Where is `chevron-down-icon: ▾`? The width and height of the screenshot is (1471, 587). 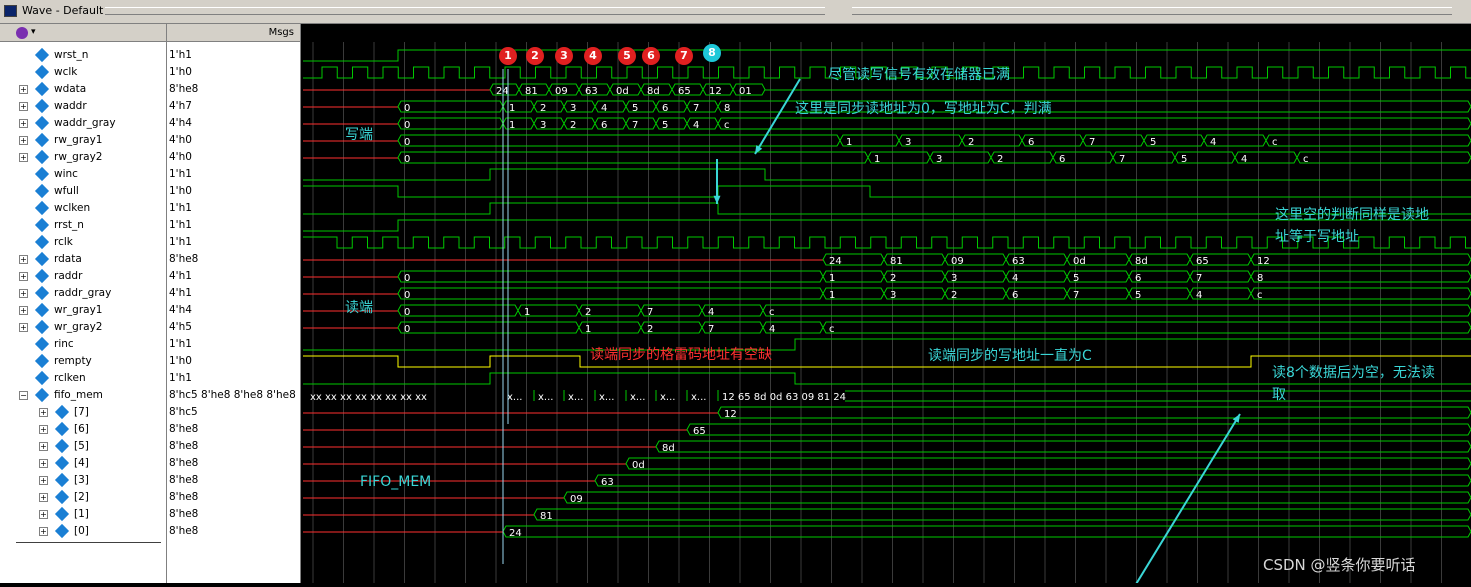 chevron-down-icon: ▾ is located at coordinates (33, 32).